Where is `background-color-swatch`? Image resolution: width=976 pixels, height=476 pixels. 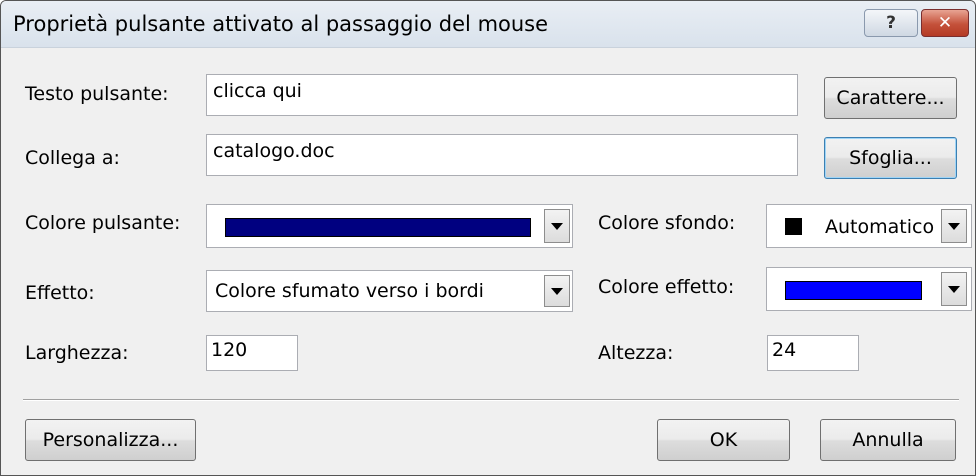
background-color-swatch is located at coordinates (793, 226).